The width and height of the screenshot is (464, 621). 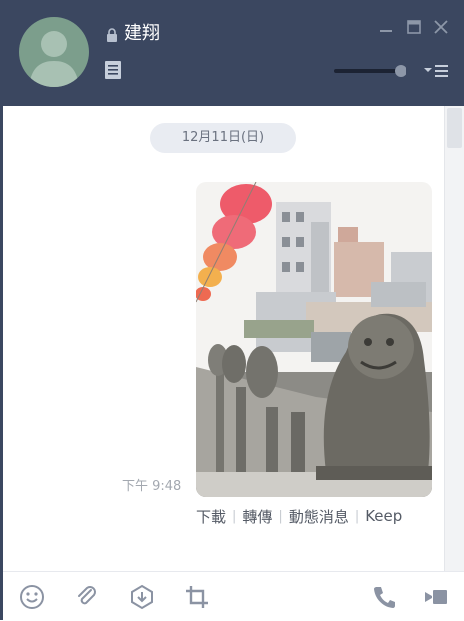 What do you see at coordinates (54, 52) in the screenshot?
I see `contact-avatar` at bounding box center [54, 52].